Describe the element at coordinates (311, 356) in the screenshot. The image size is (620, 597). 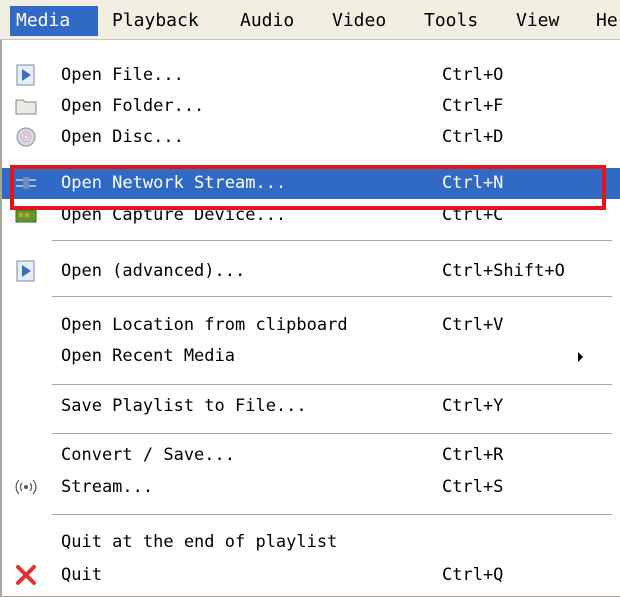
I see `menu-item-open-recent-media: Open Recent Media` at that location.